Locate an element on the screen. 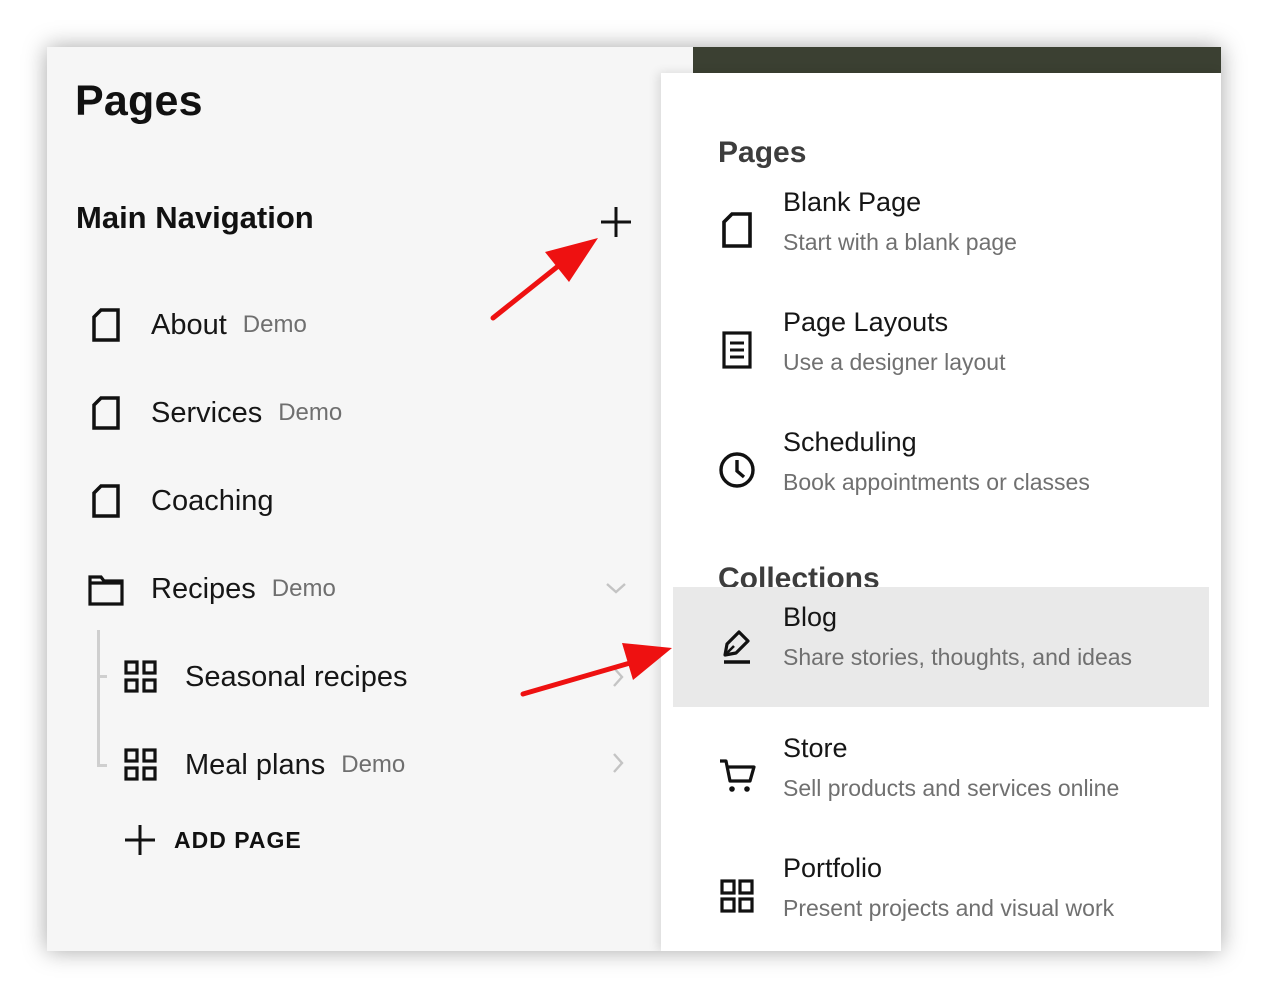 The height and width of the screenshot is (998, 1268). menu-item-description: Book appointments or classes is located at coordinates (936, 482).